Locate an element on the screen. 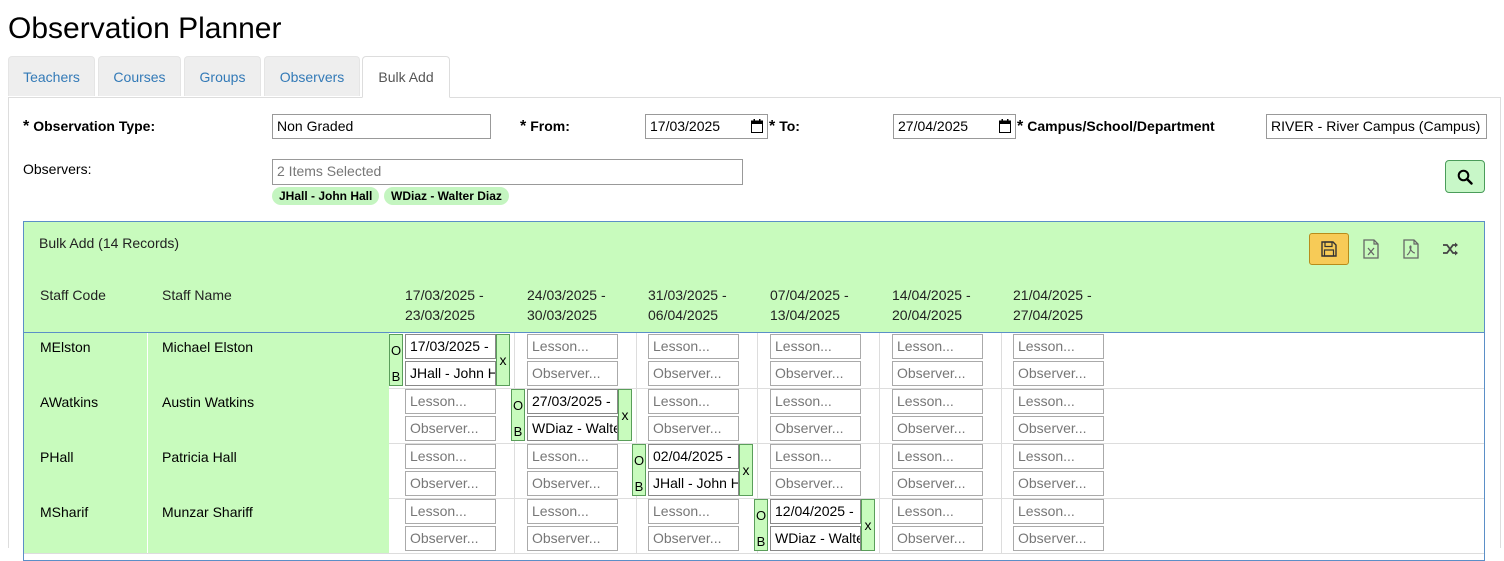 The width and height of the screenshot is (1504, 561). header-week: 17/03/2025 -23/03/2025 is located at coordinates (444, 305).